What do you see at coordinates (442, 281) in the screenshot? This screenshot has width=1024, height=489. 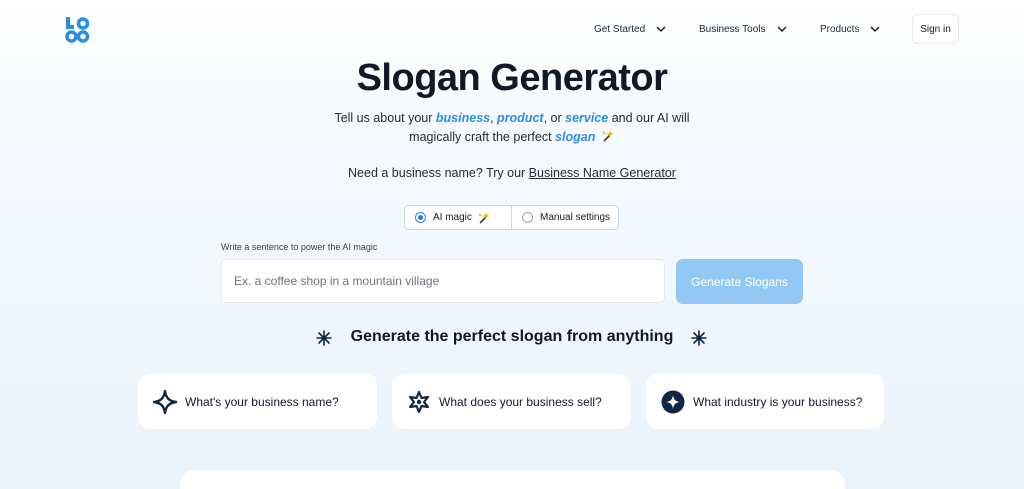 I see `prompt-input` at bounding box center [442, 281].